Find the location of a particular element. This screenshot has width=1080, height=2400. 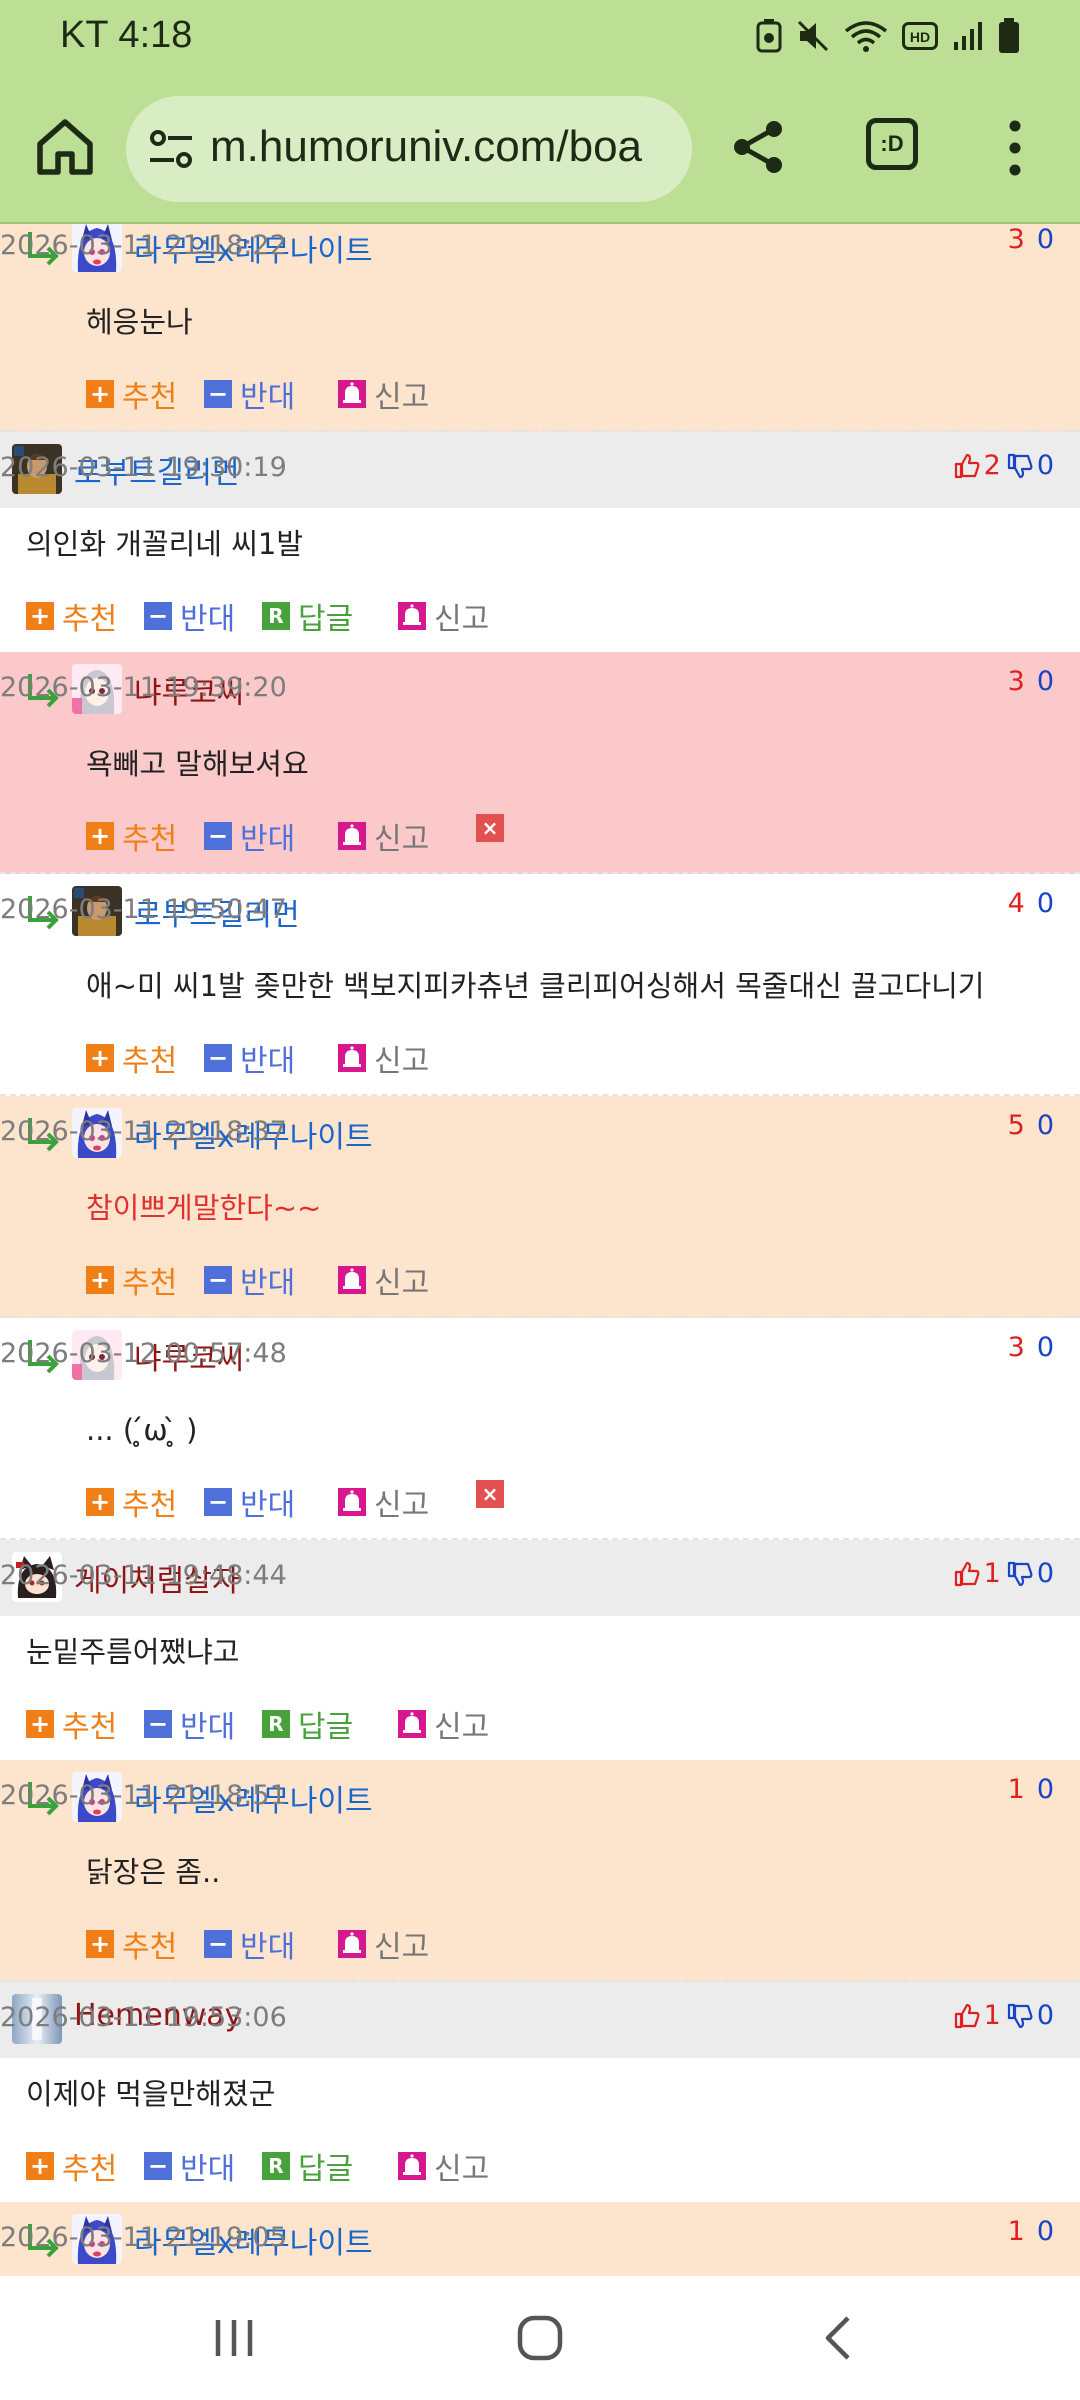

upvote-count: 5 is located at coordinates (1016, 1125).